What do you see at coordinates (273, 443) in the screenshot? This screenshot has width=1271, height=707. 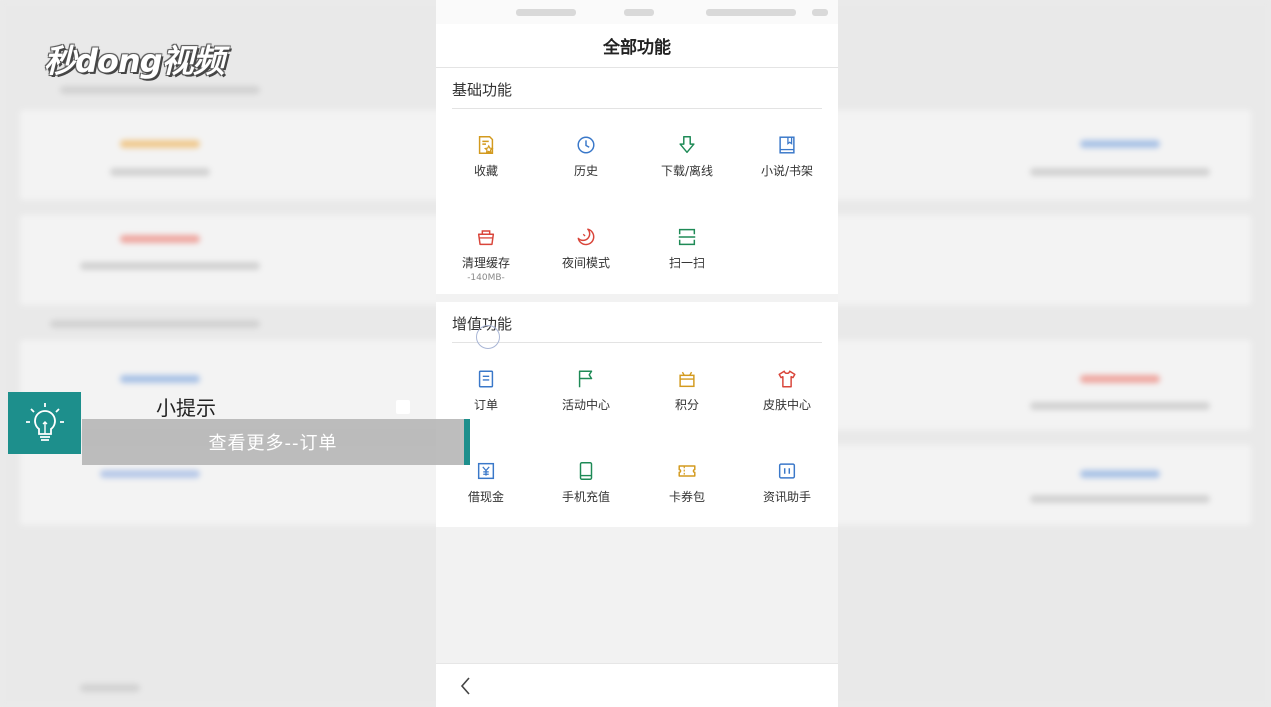 I see `tip-text: 查看更多--订单` at bounding box center [273, 443].